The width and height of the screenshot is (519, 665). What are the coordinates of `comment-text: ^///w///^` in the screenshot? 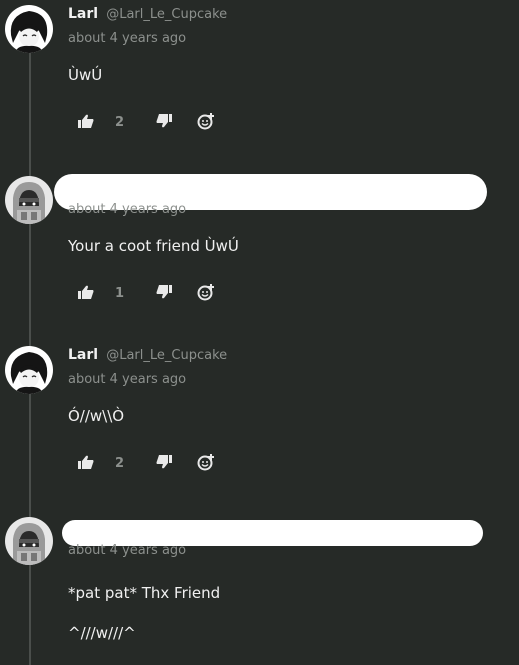 It's located at (102, 633).